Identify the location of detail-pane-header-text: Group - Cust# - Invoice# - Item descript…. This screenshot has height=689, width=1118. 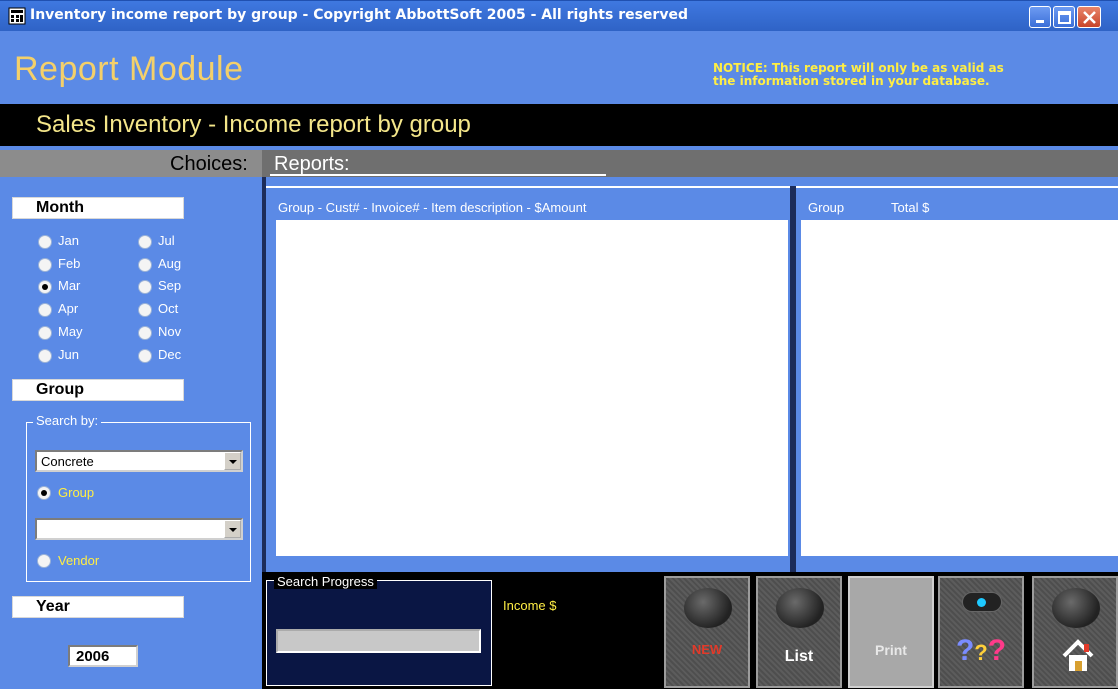
(432, 207).